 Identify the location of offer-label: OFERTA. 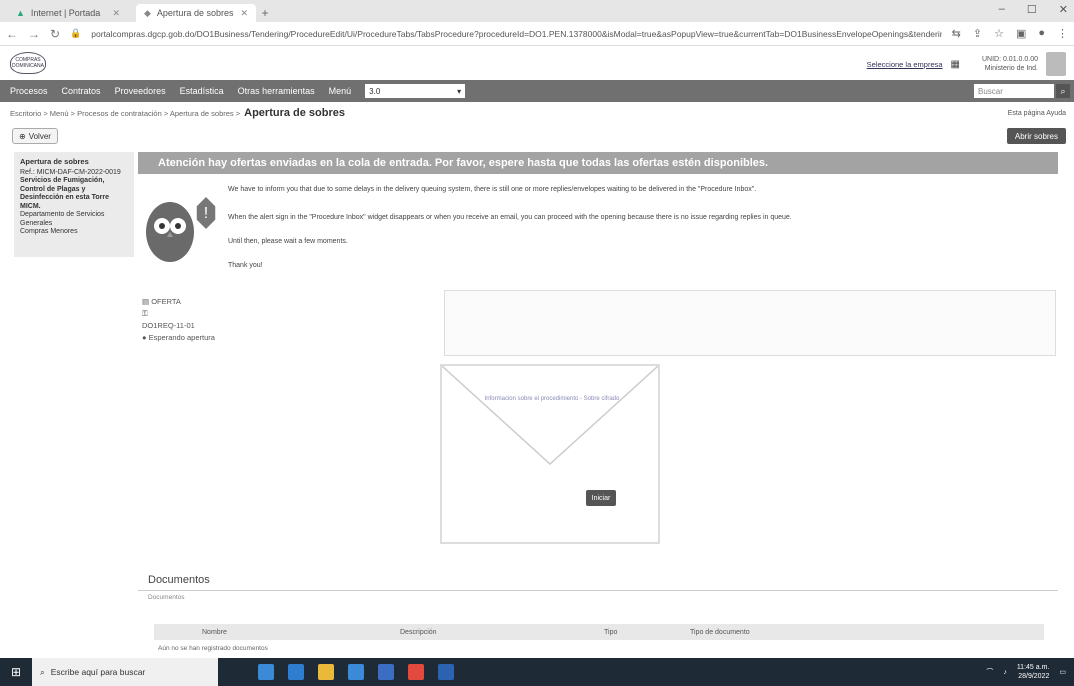
(166, 301).